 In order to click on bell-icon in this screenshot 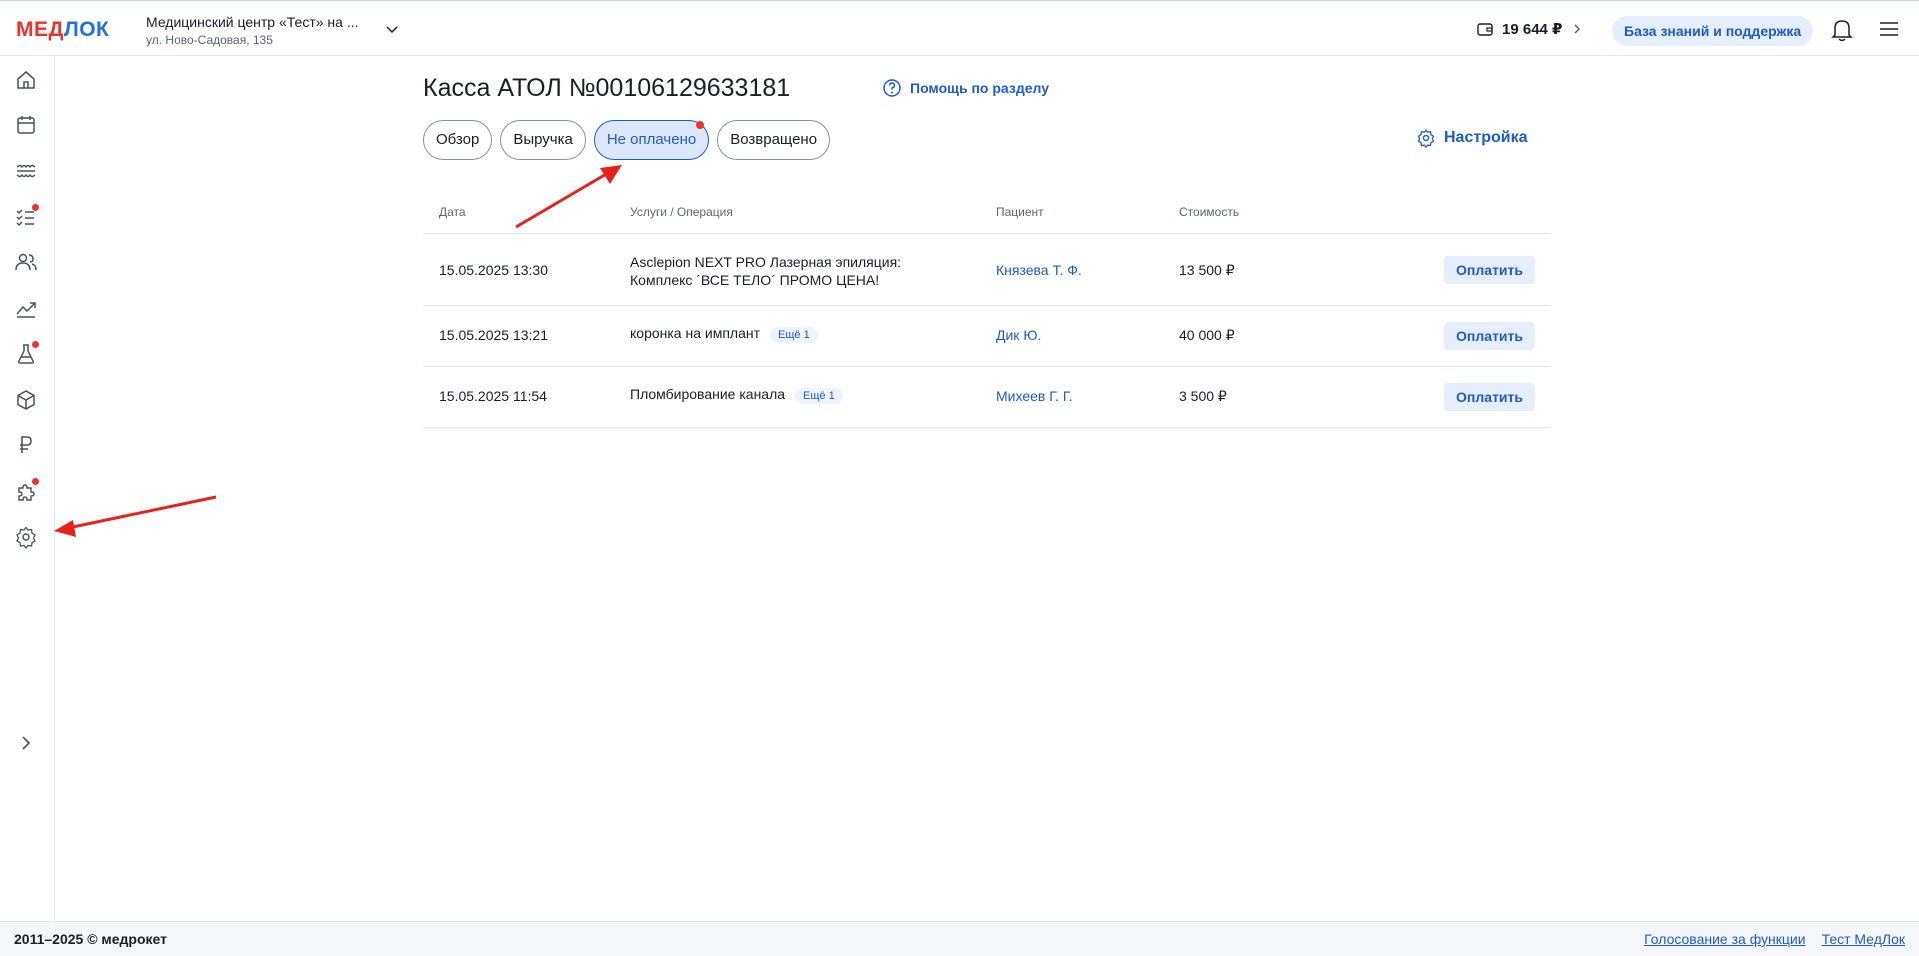, I will do `click(1842, 30)`.